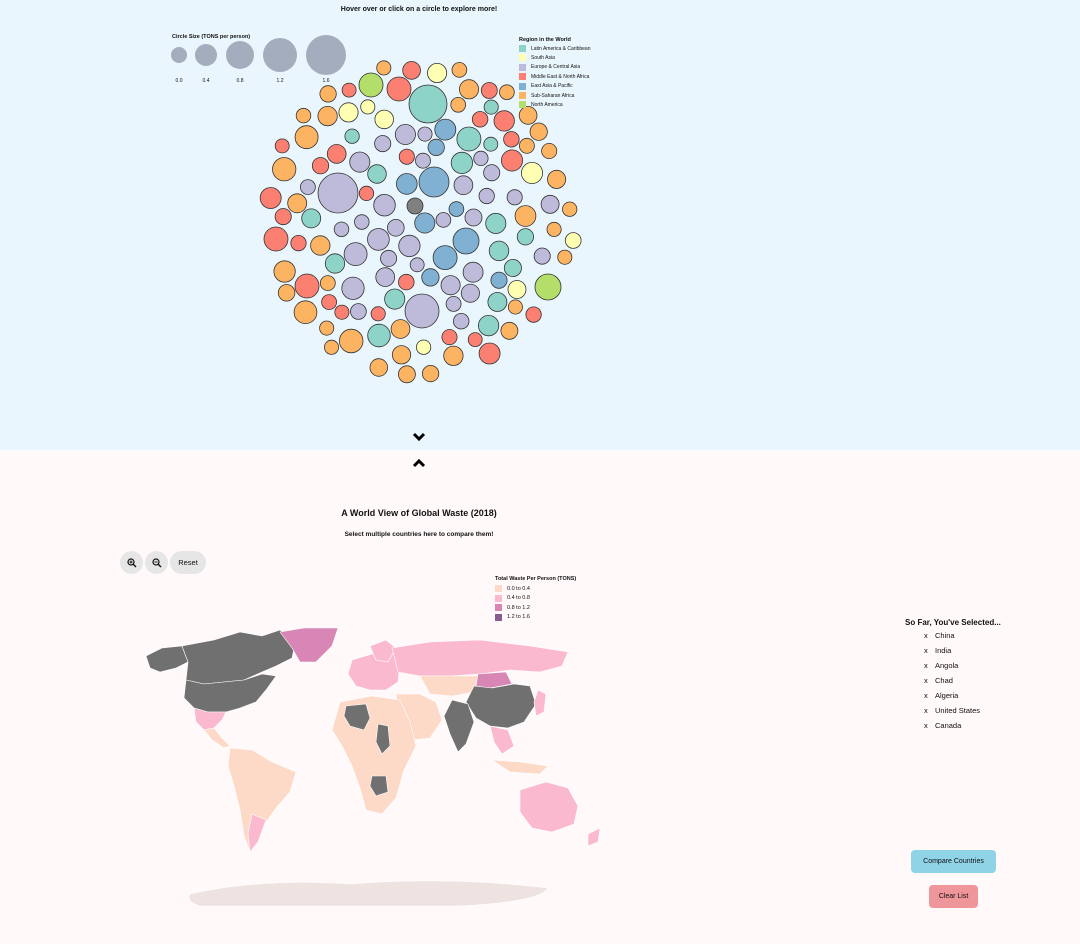  Describe the element at coordinates (167, 659) in the screenshot. I see `country-united-states-alaska` at that location.